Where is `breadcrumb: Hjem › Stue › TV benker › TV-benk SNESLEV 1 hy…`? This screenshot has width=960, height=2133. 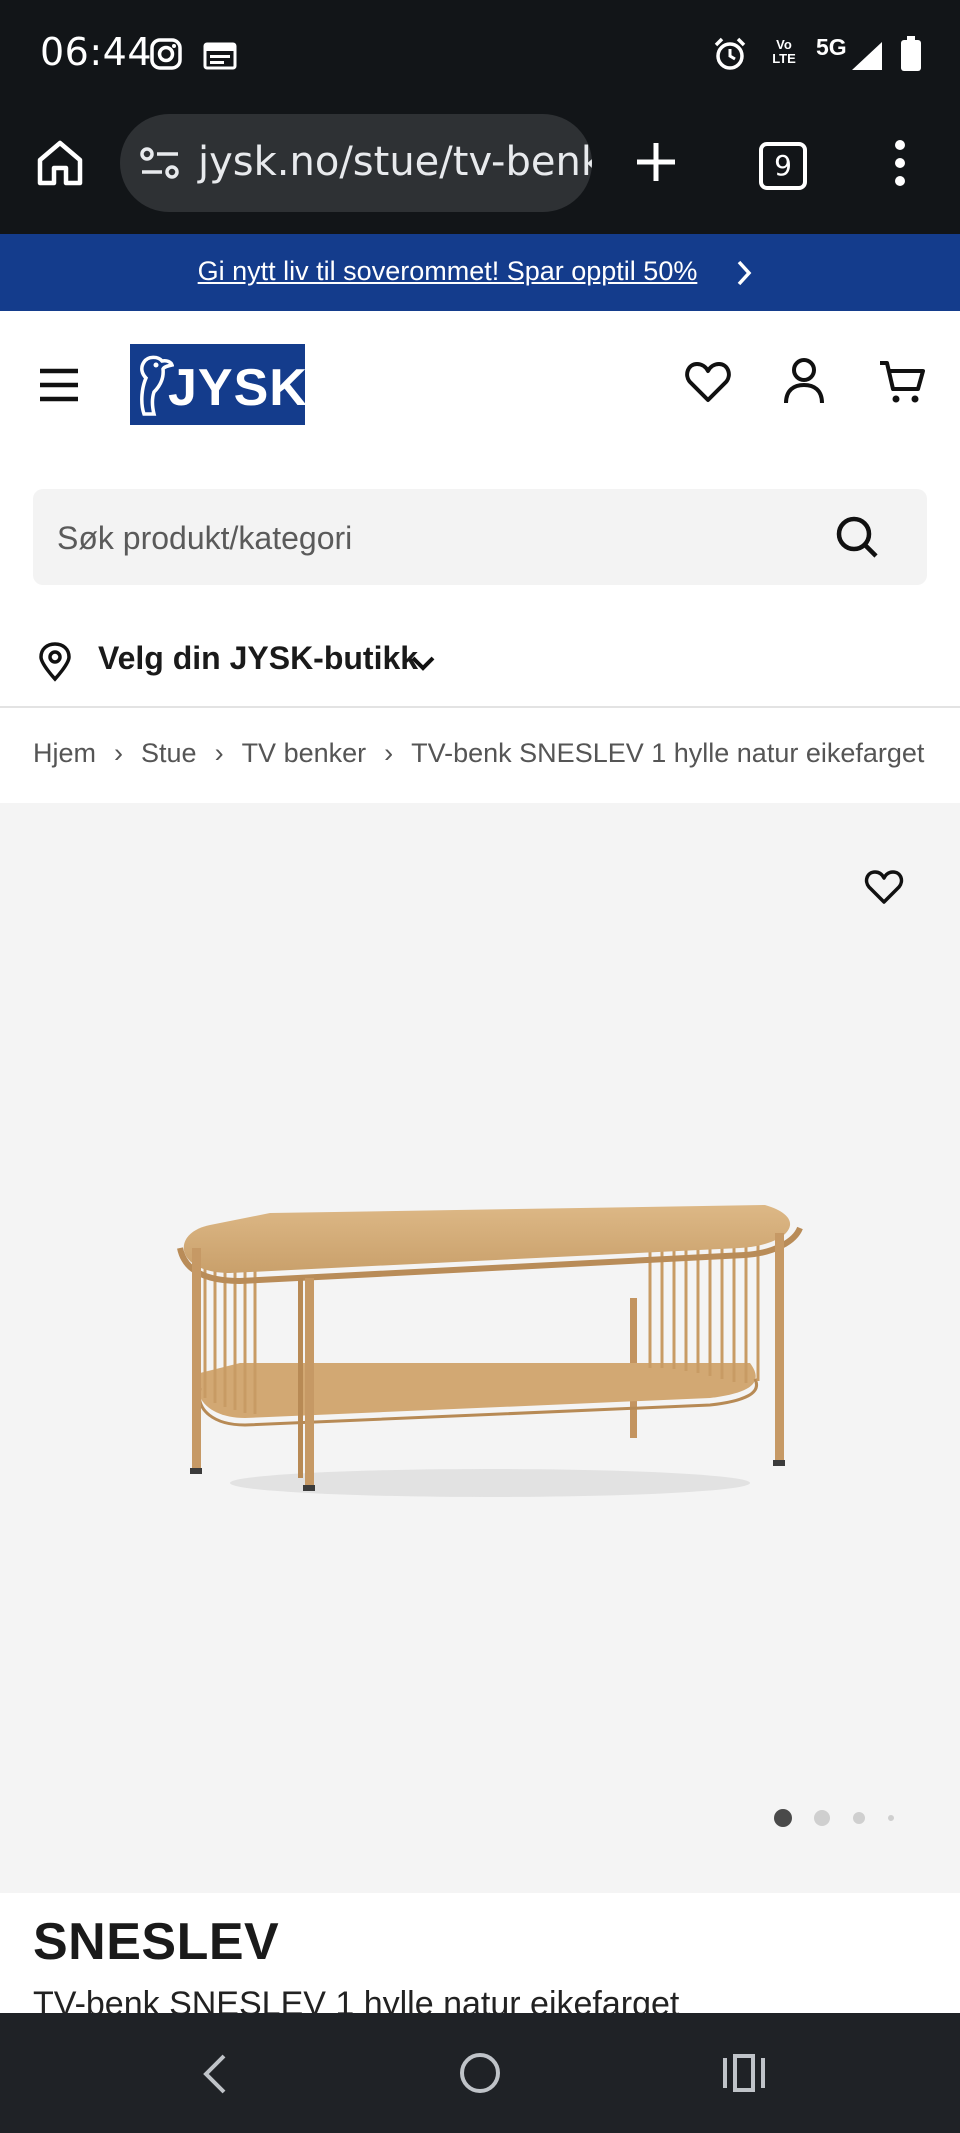
breadcrumb: Hjem › Stue › TV benker › TV-benk SNESLEV 1 hy… is located at coordinates (496, 758).